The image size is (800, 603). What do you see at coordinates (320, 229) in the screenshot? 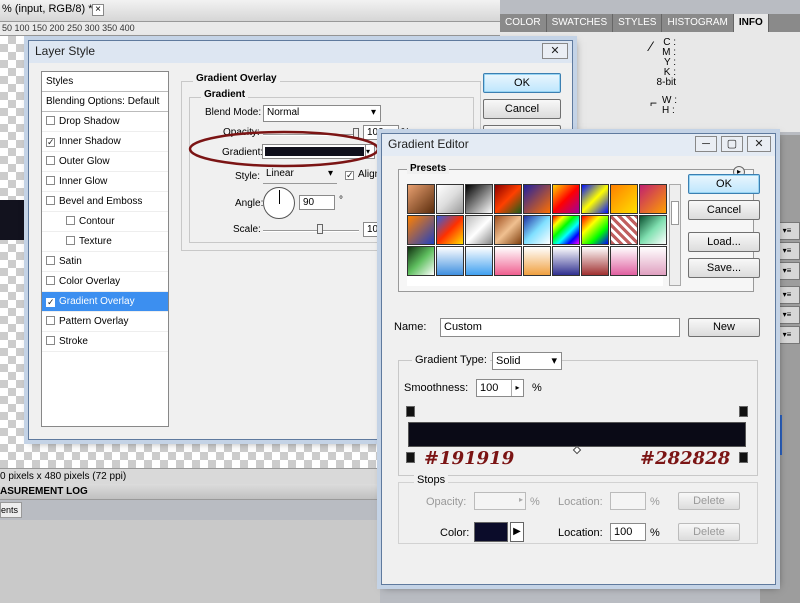
I see `scale-slider-thumb` at bounding box center [320, 229].